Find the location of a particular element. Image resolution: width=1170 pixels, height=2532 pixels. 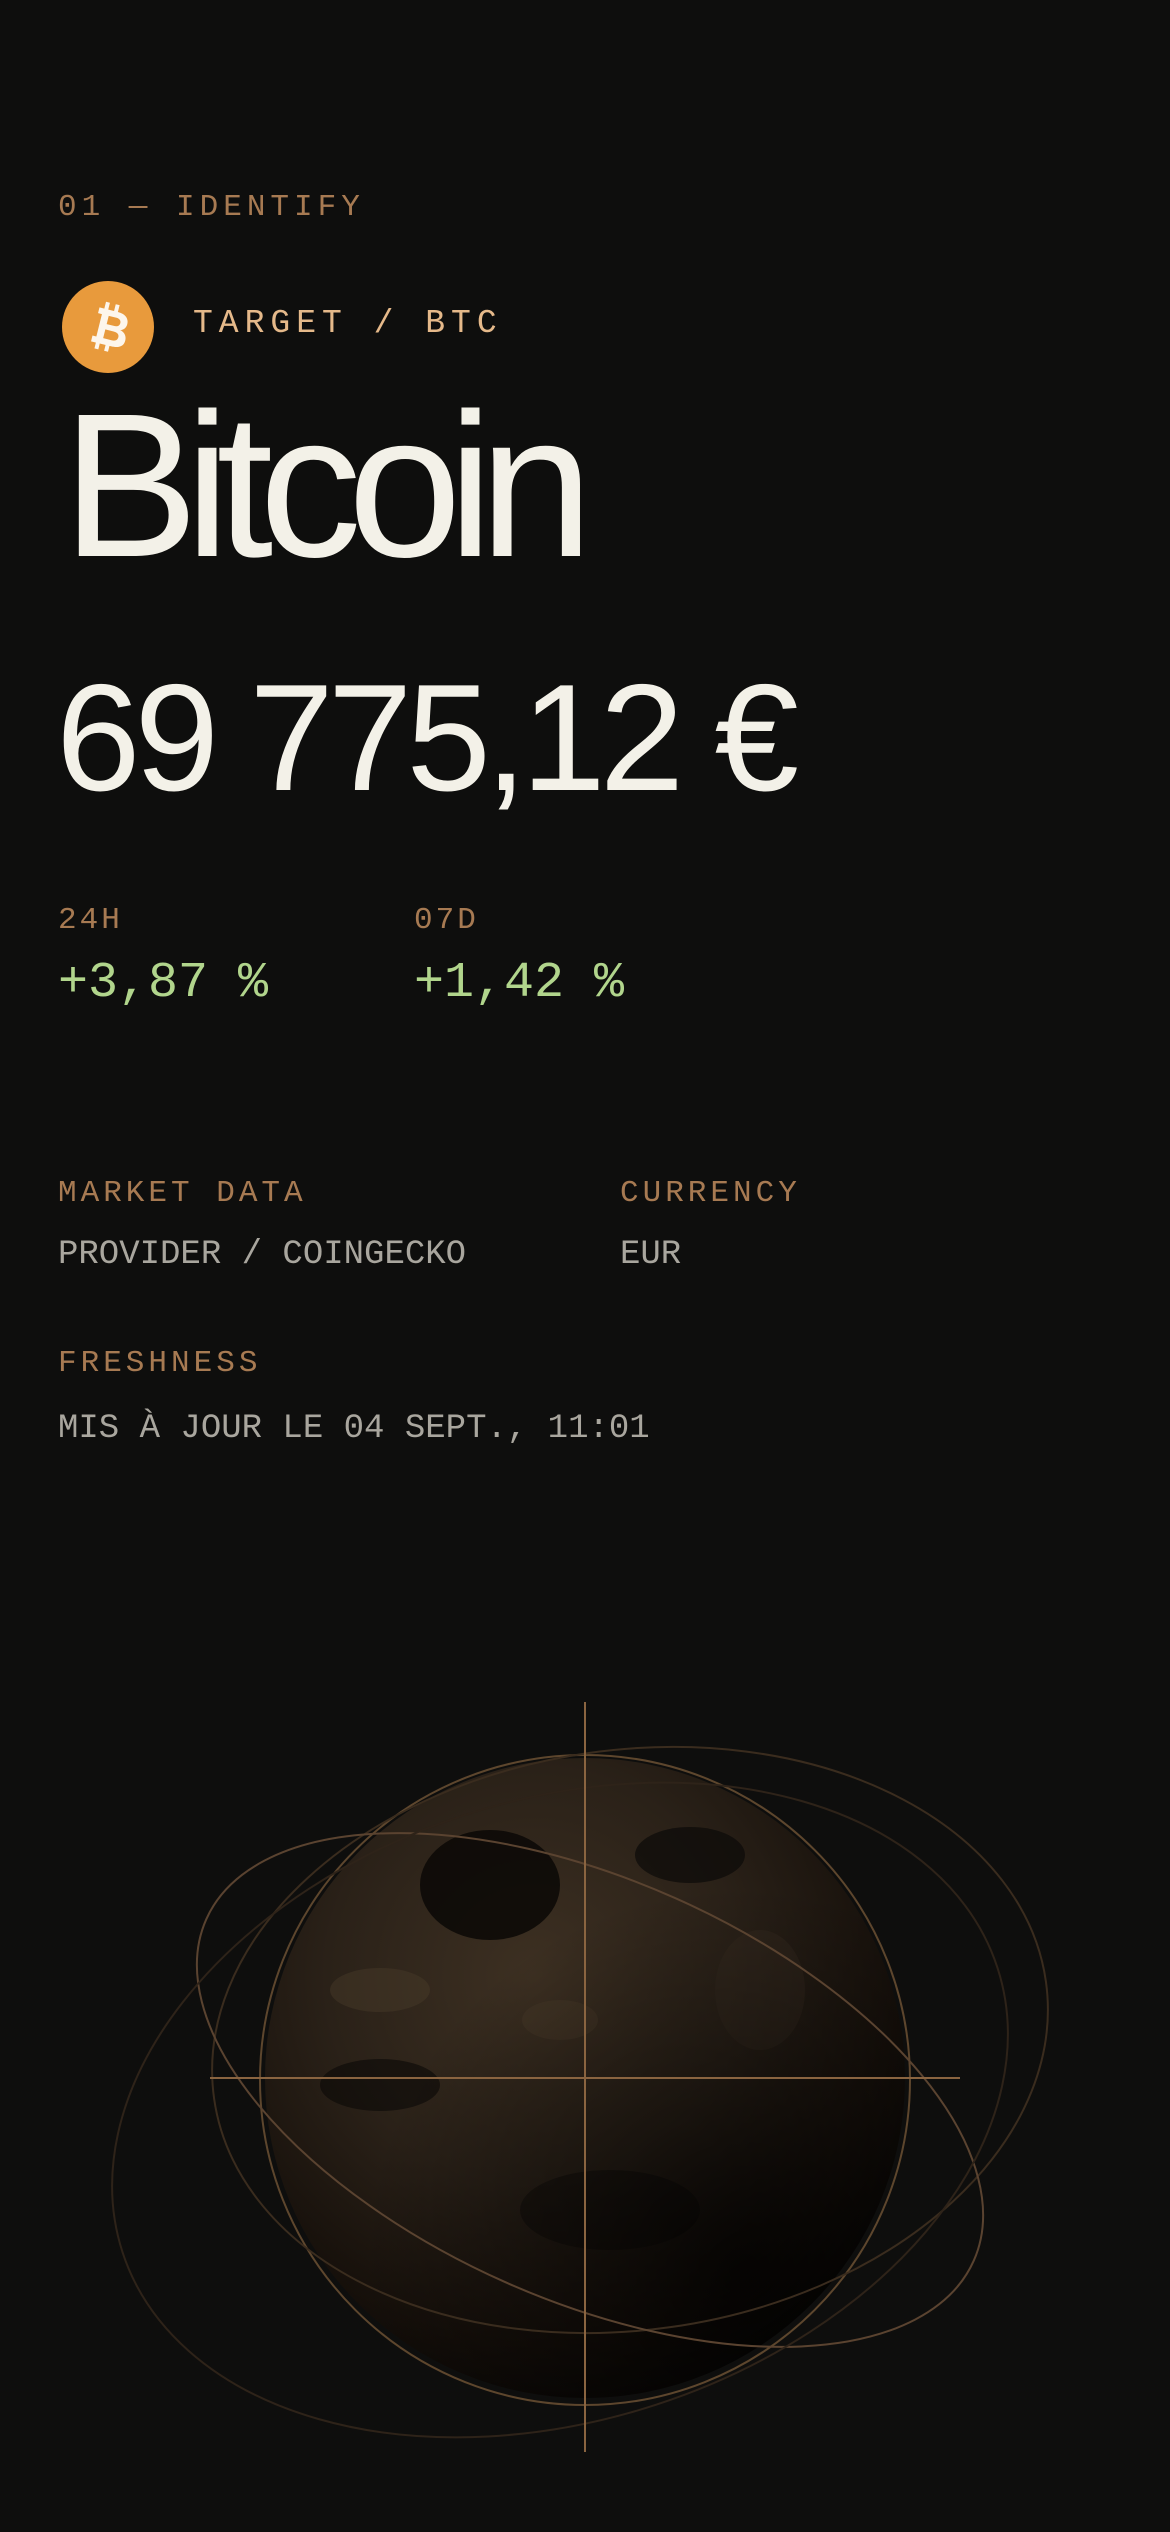

bitcoin-icon is located at coordinates (108, 327).